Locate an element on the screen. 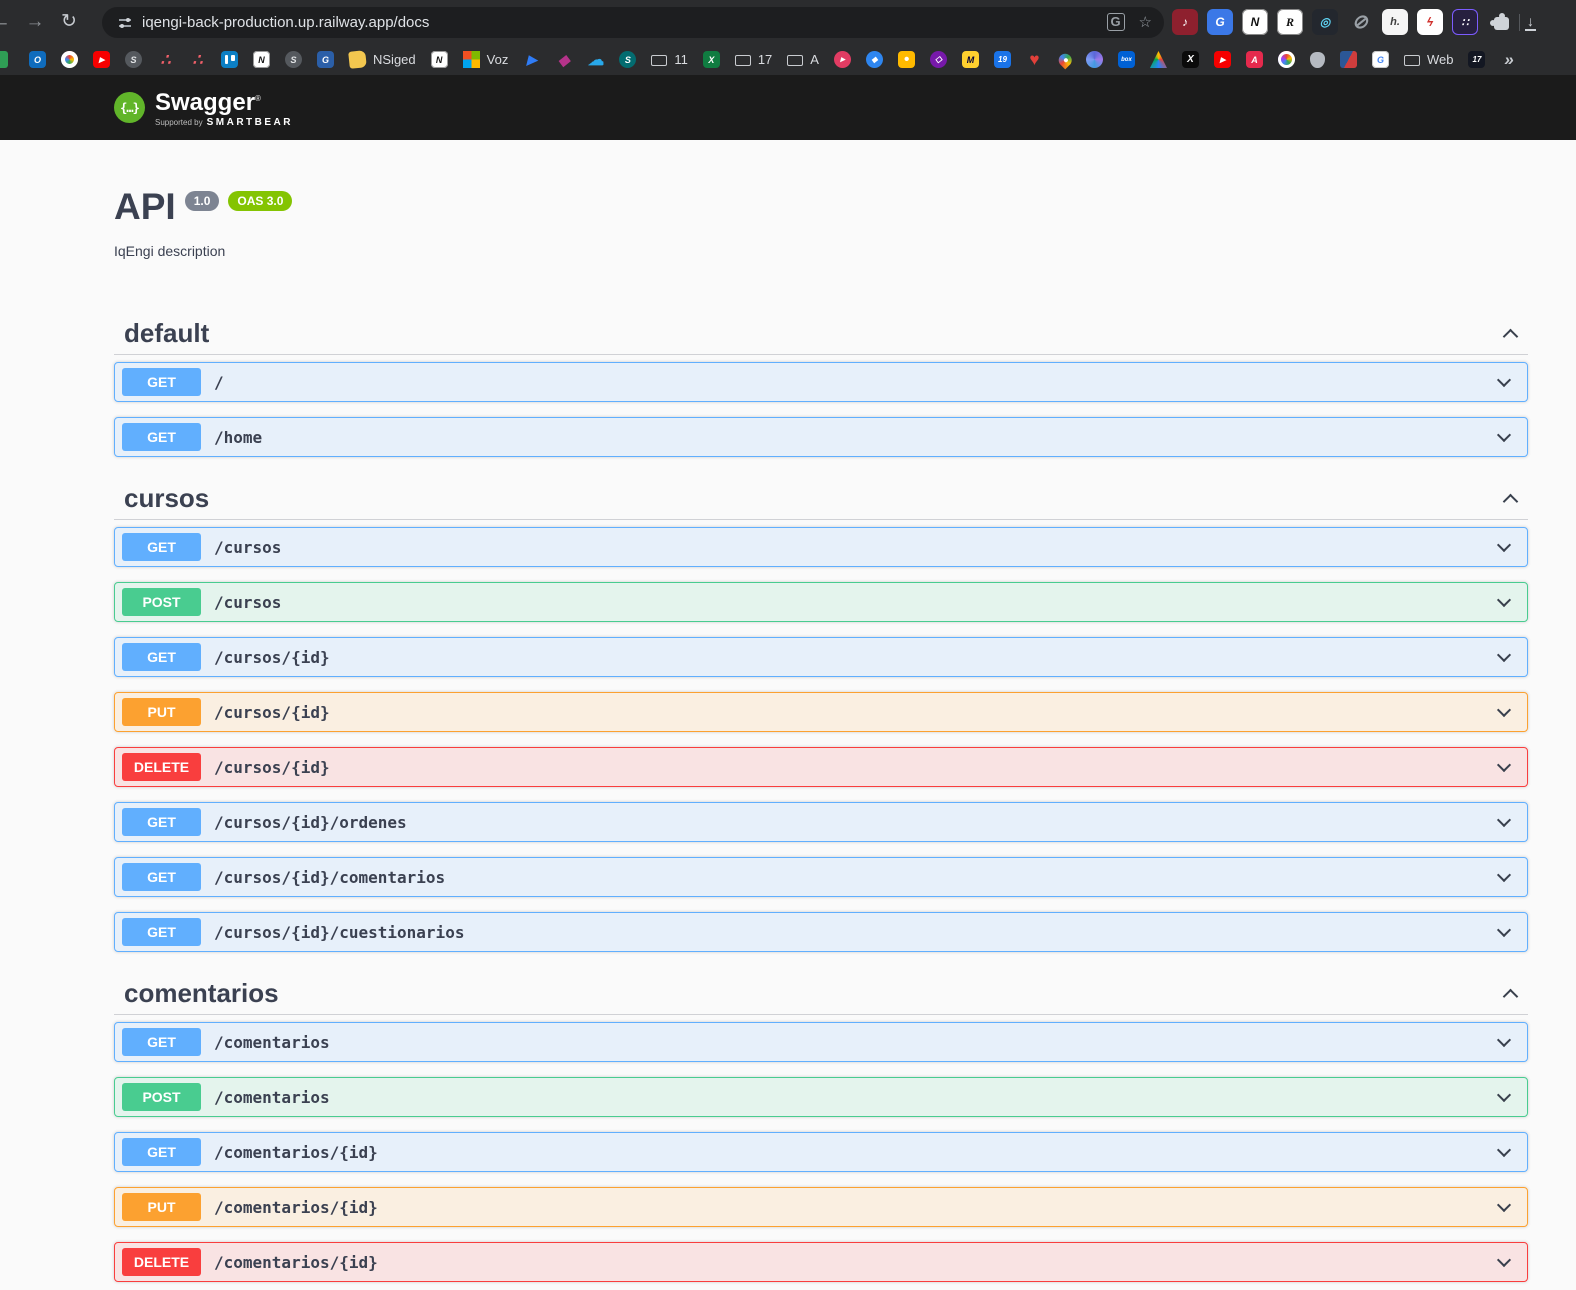 The width and height of the screenshot is (1576, 1290). bookmark-pink-gear: ▸ is located at coordinates (842, 59).